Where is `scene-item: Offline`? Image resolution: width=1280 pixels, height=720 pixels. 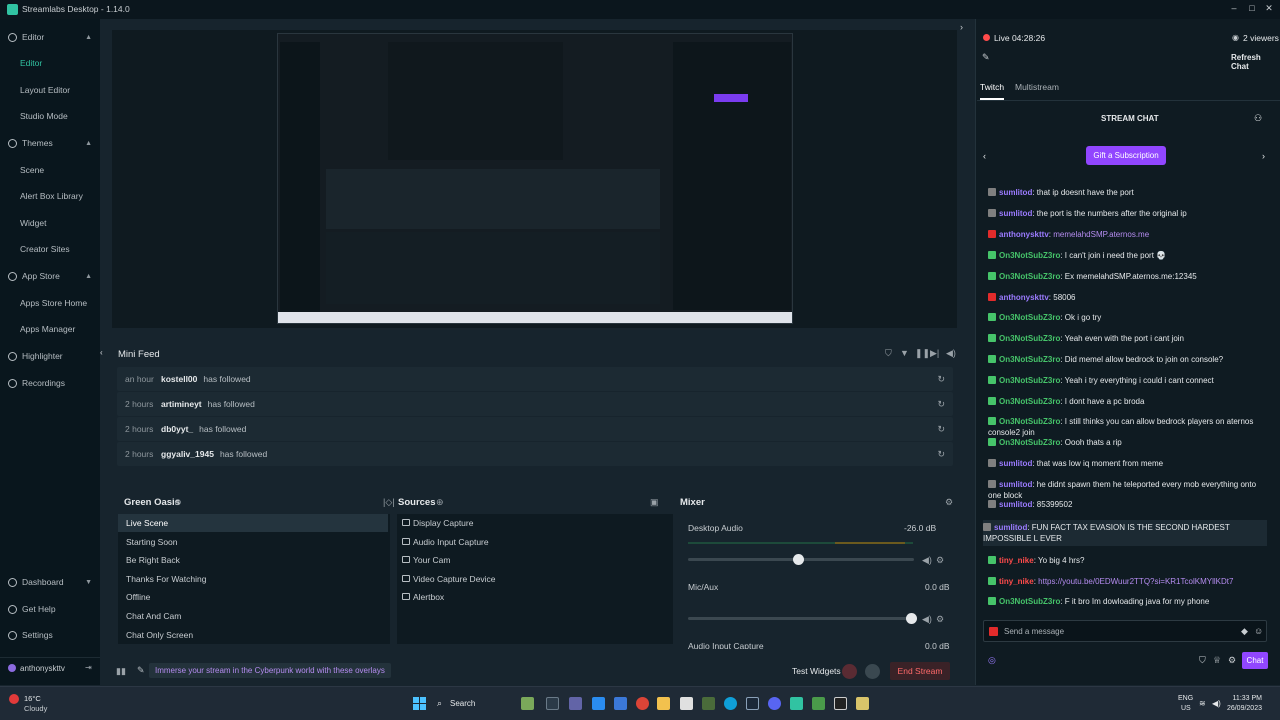
scene-item: Offline is located at coordinates (253, 597).